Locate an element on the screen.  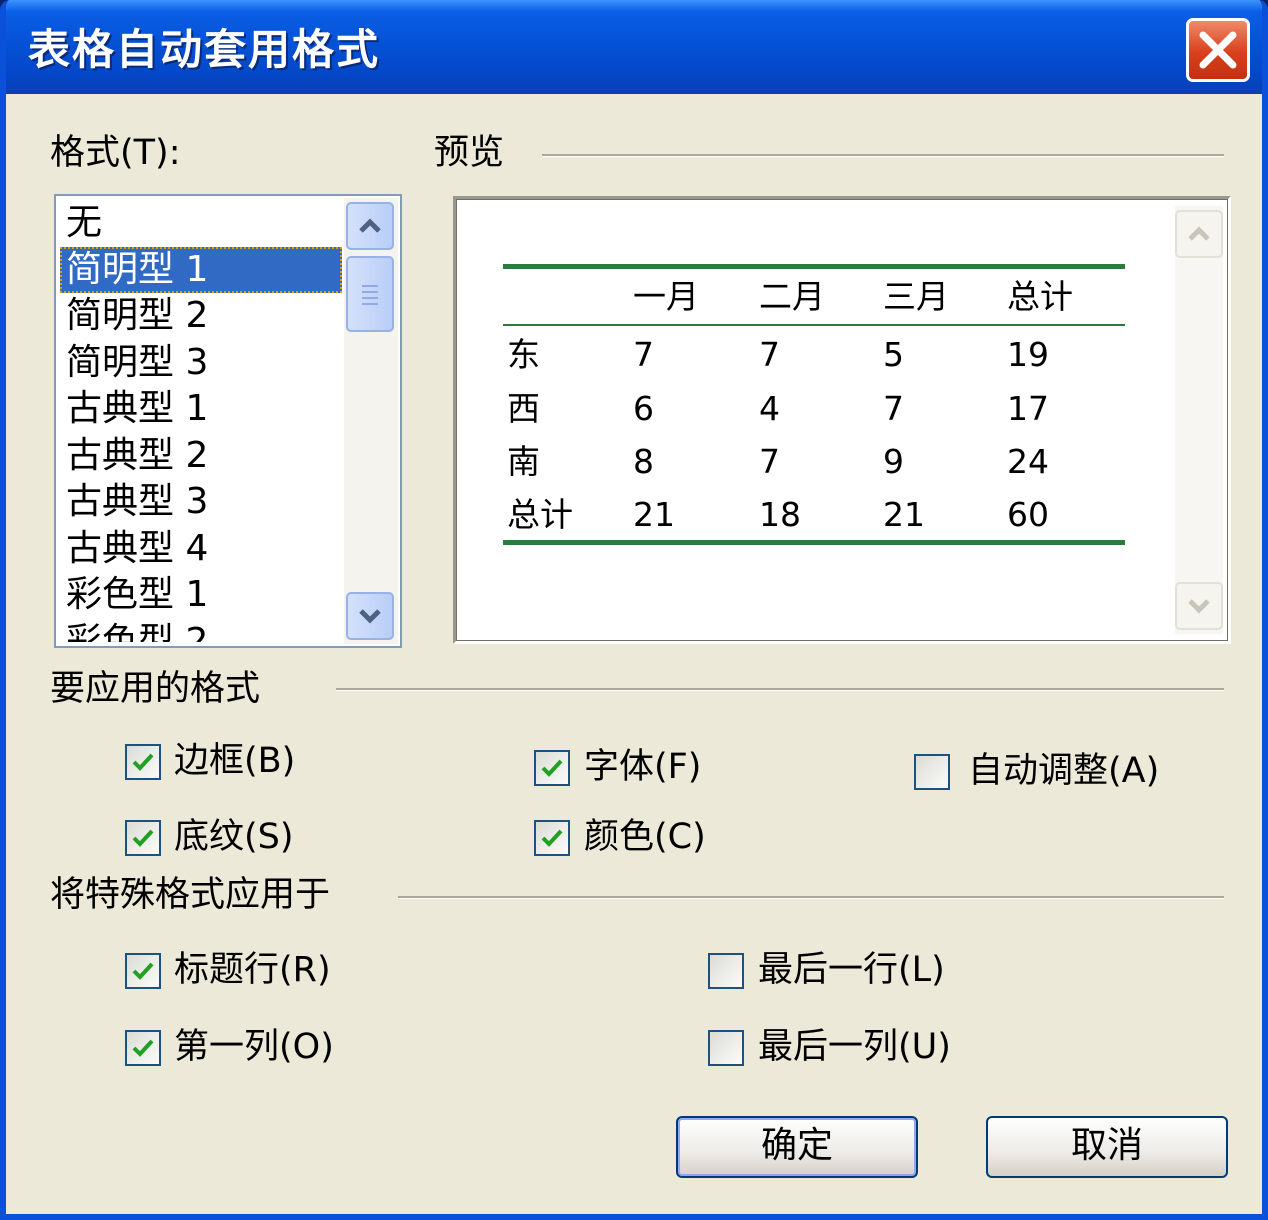
last-row-checkbox is located at coordinates (726, 971).